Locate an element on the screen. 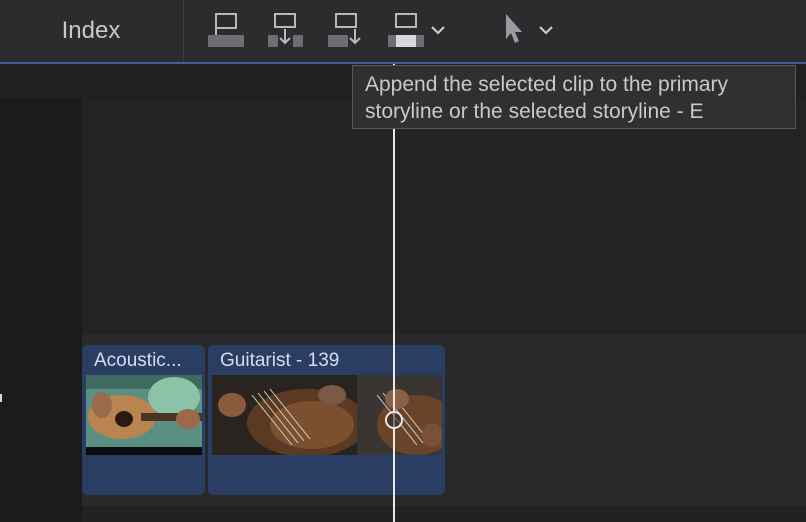  connect-clip-icon is located at coordinates (226, 30).